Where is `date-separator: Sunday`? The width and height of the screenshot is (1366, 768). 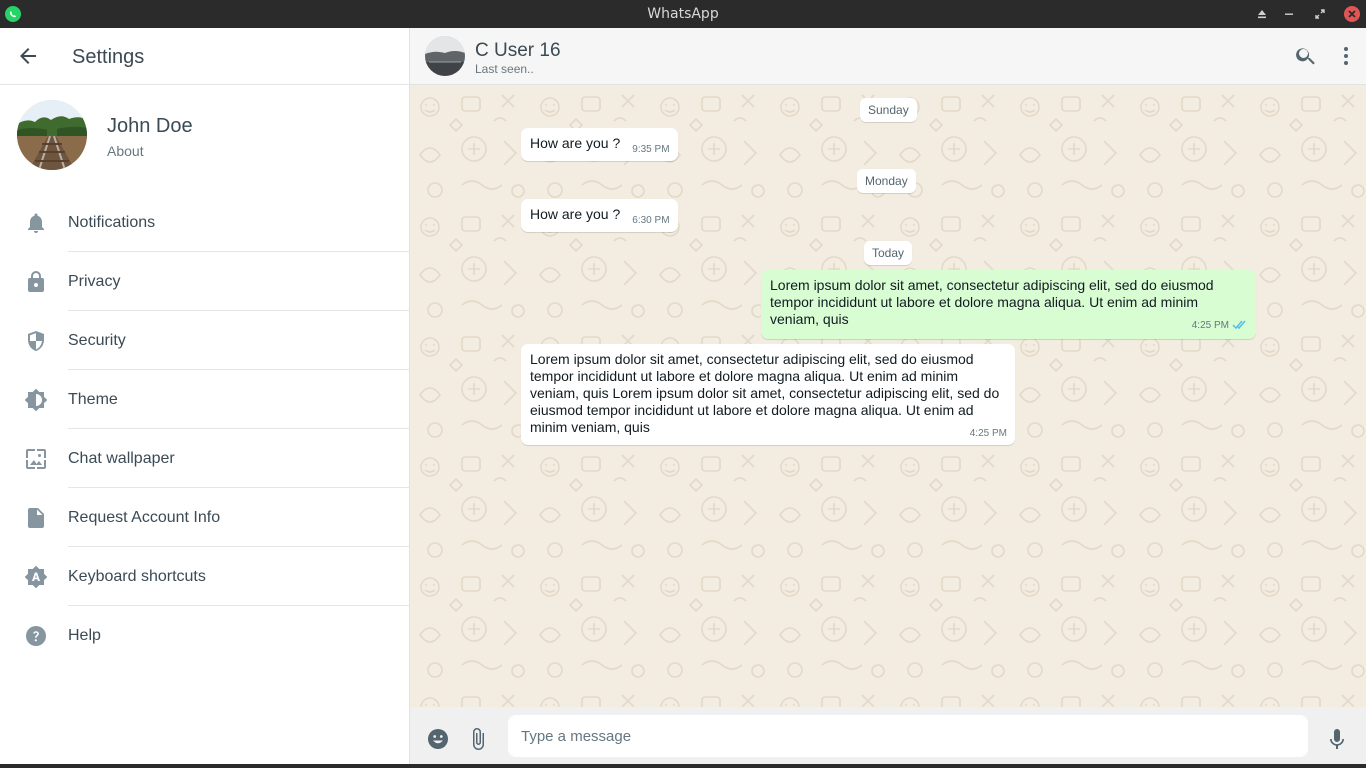
date-separator: Sunday is located at coordinates (888, 110).